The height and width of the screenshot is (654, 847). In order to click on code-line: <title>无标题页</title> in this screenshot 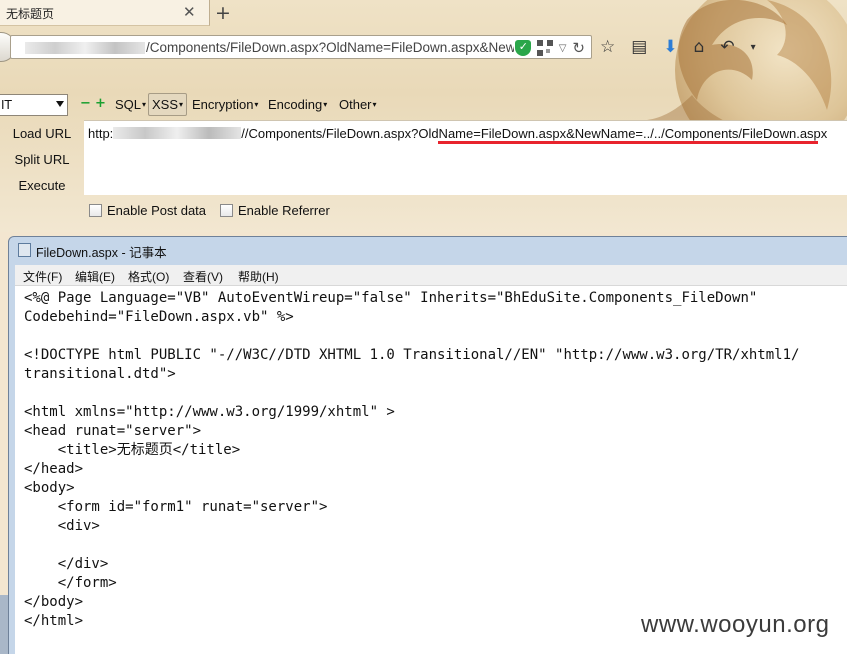, I will do `click(132, 450)`.